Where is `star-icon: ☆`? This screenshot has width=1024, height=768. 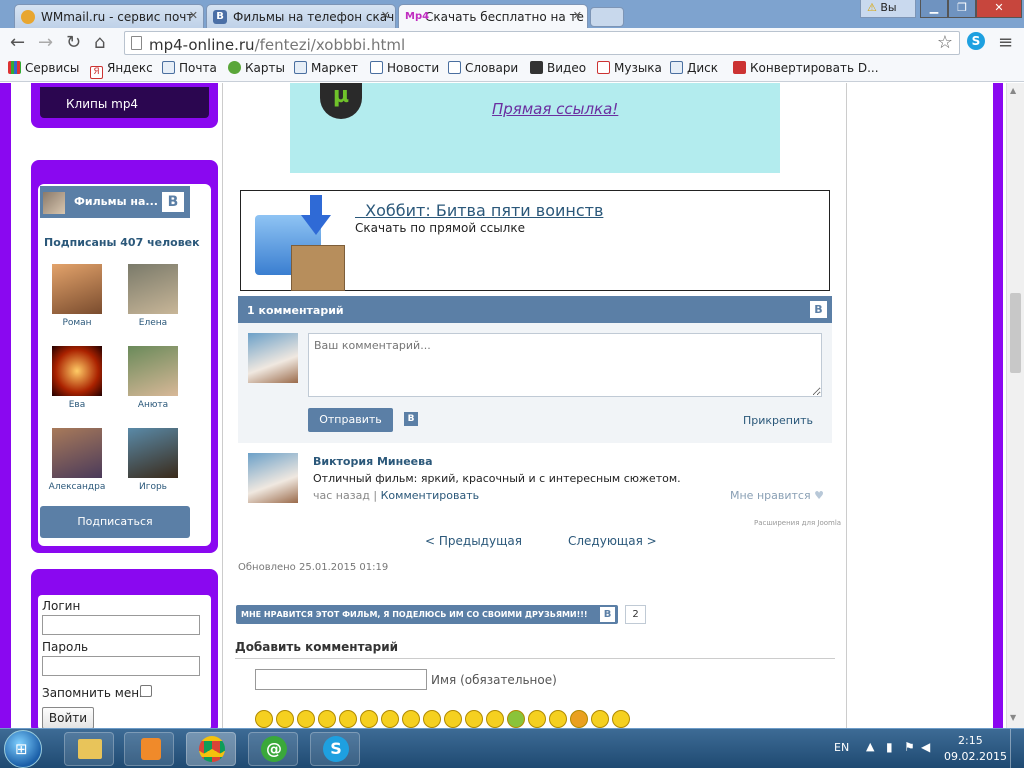 star-icon: ☆ is located at coordinates (945, 42).